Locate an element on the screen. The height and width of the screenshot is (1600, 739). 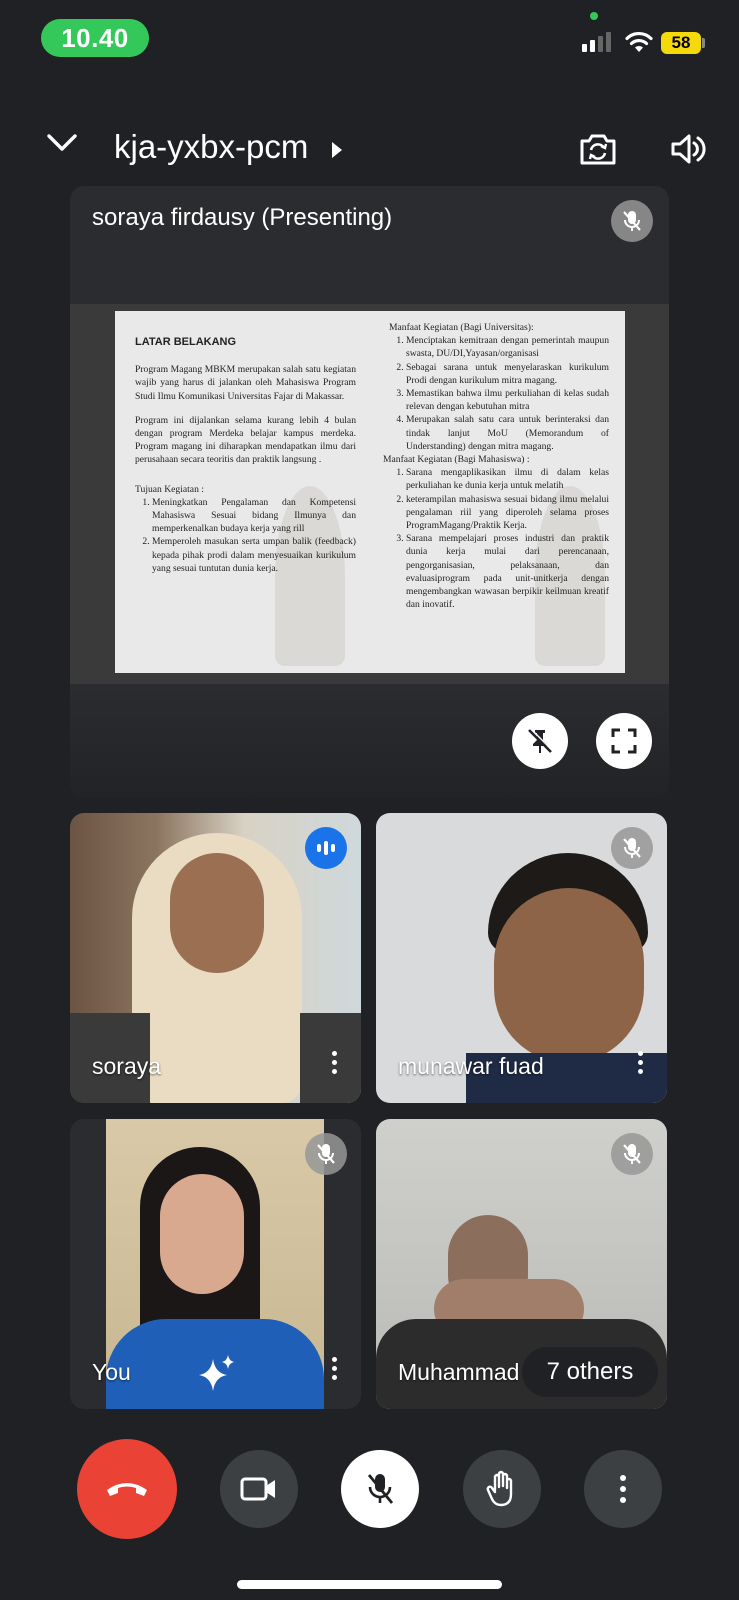
participant-name: You is located at coordinates (111, 1372).